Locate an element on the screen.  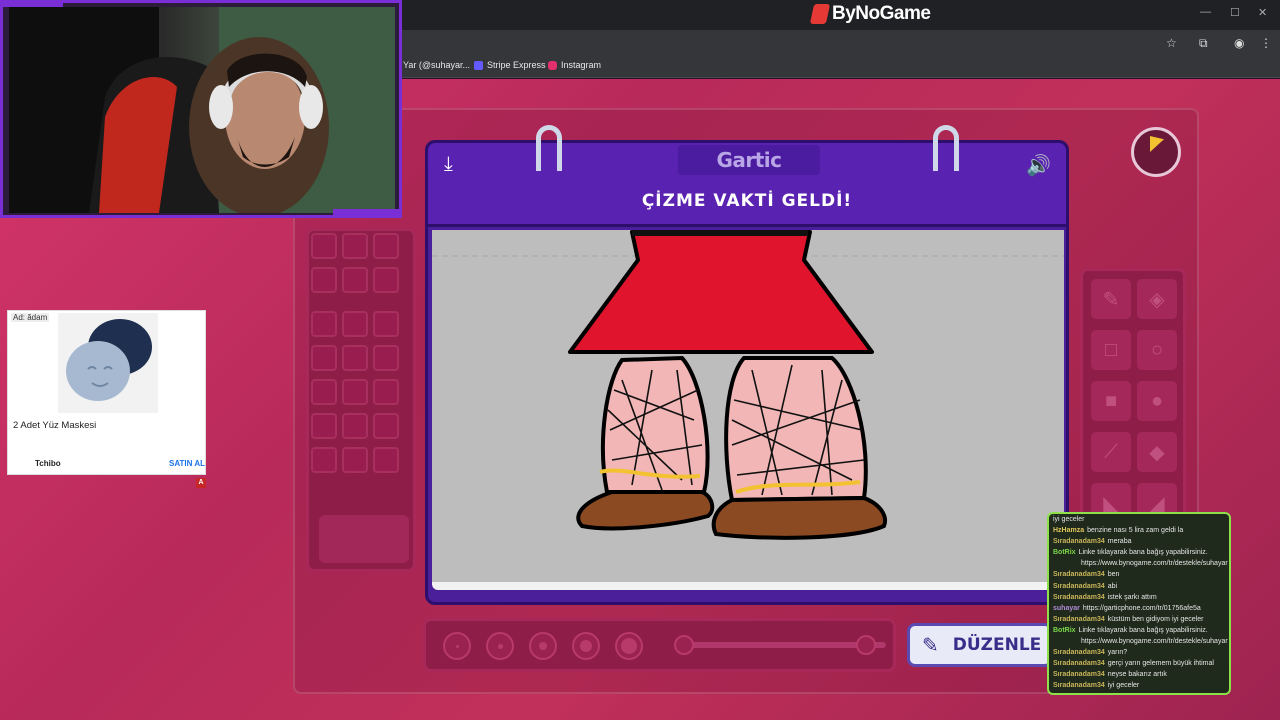
rectangle-fill-icon: ■ is located at coordinates (1111, 401).